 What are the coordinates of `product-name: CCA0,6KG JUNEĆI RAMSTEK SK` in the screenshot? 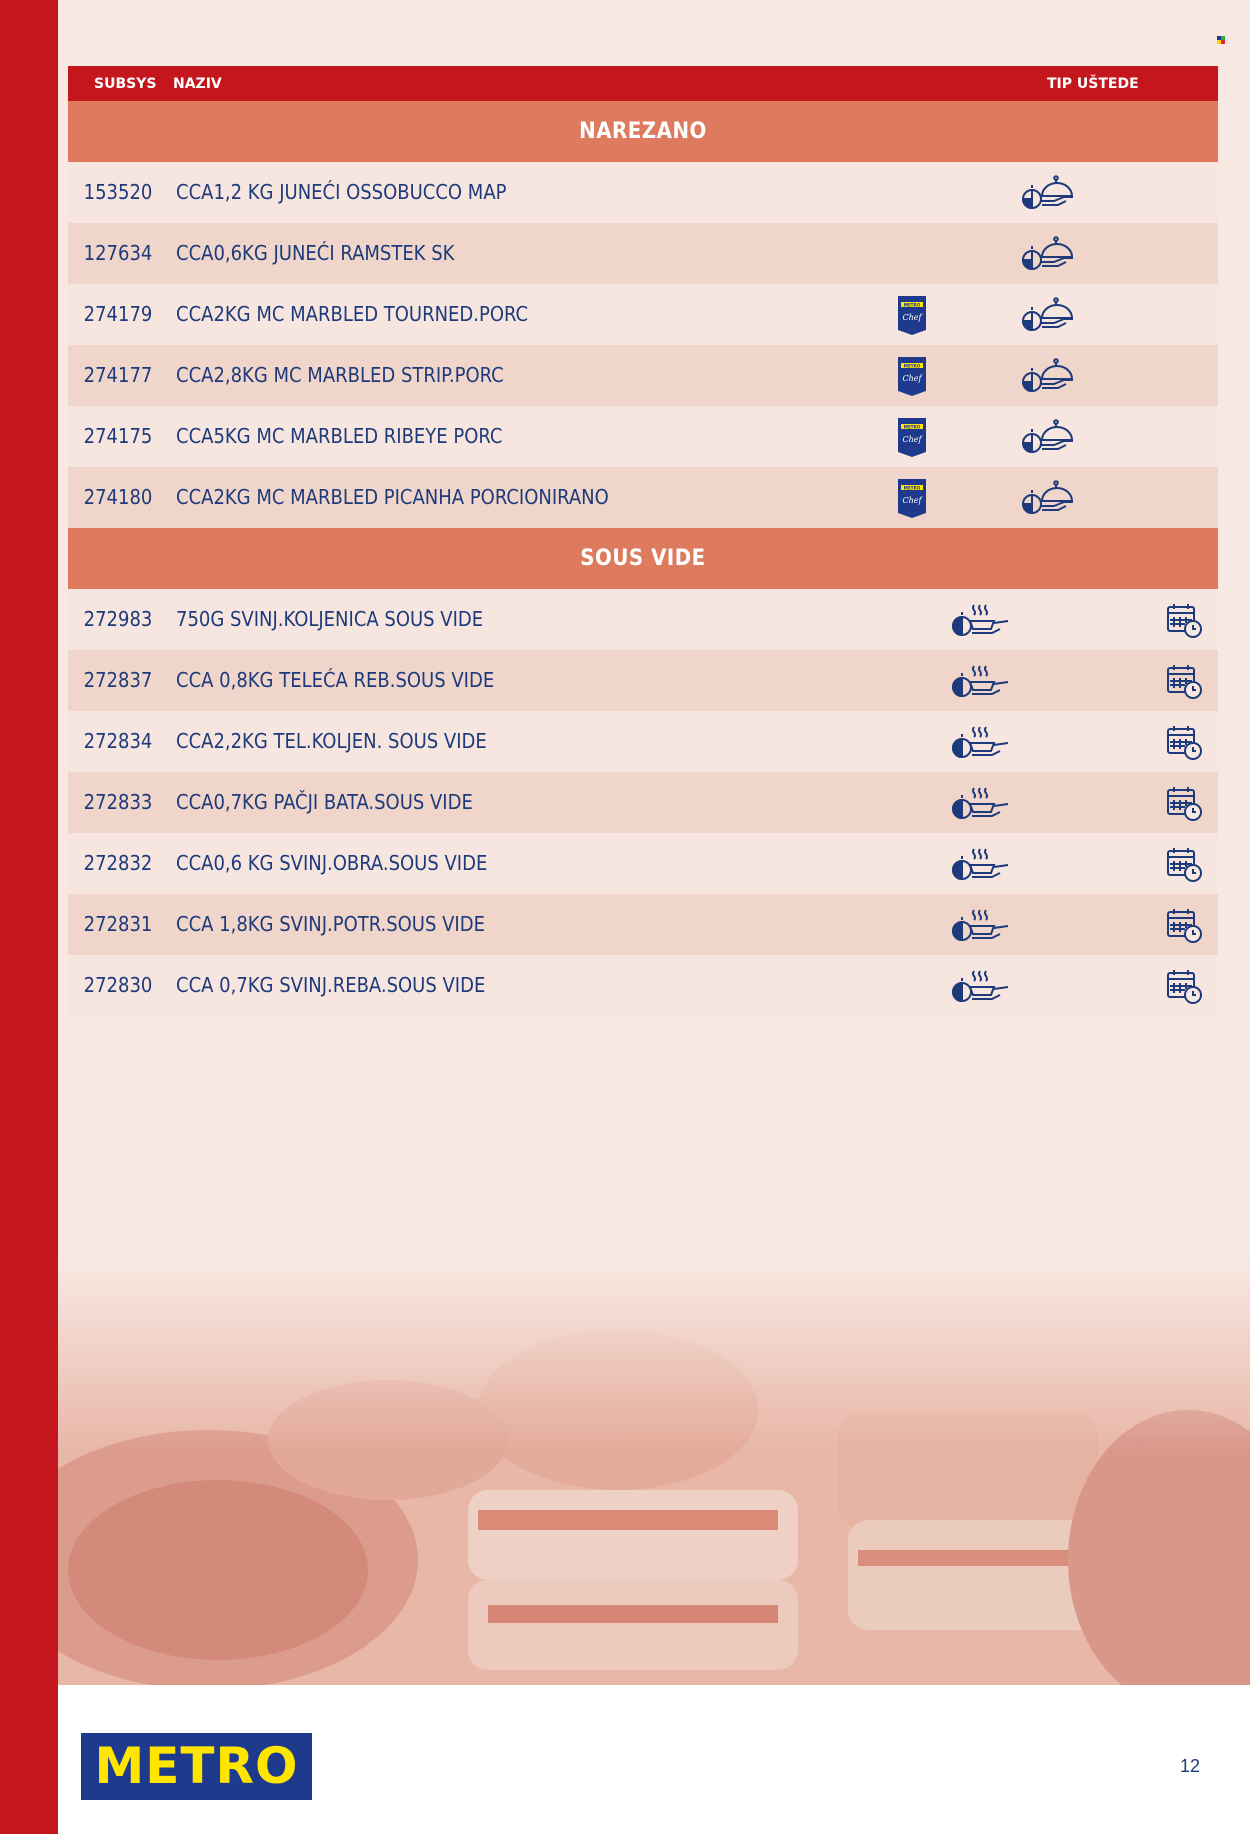 It's located at (315, 253).